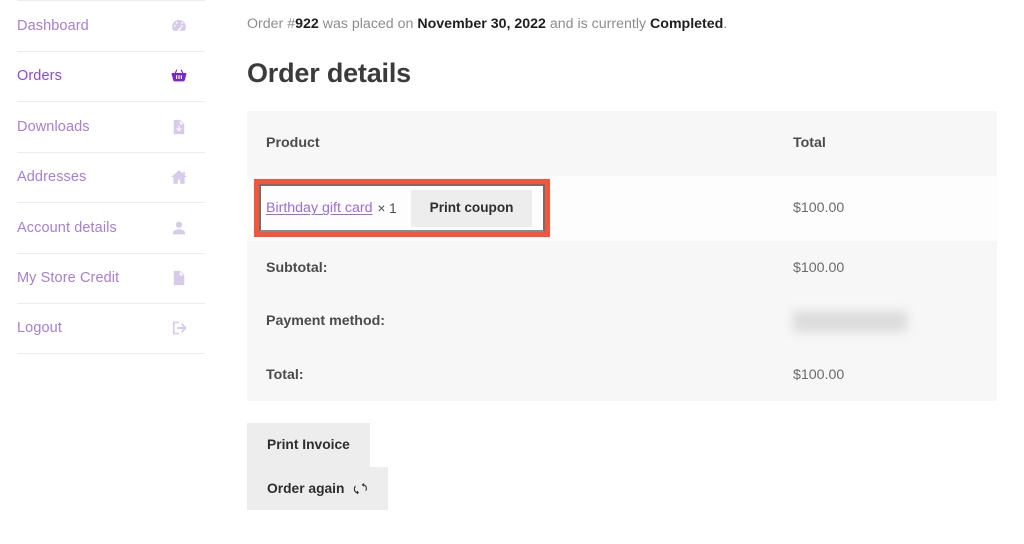 The height and width of the screenshot is (544, 1024). What do you see at coordinates (329, 72) in the screenshot?
I see `page-title: Order details` at bounding box center [329, 72].